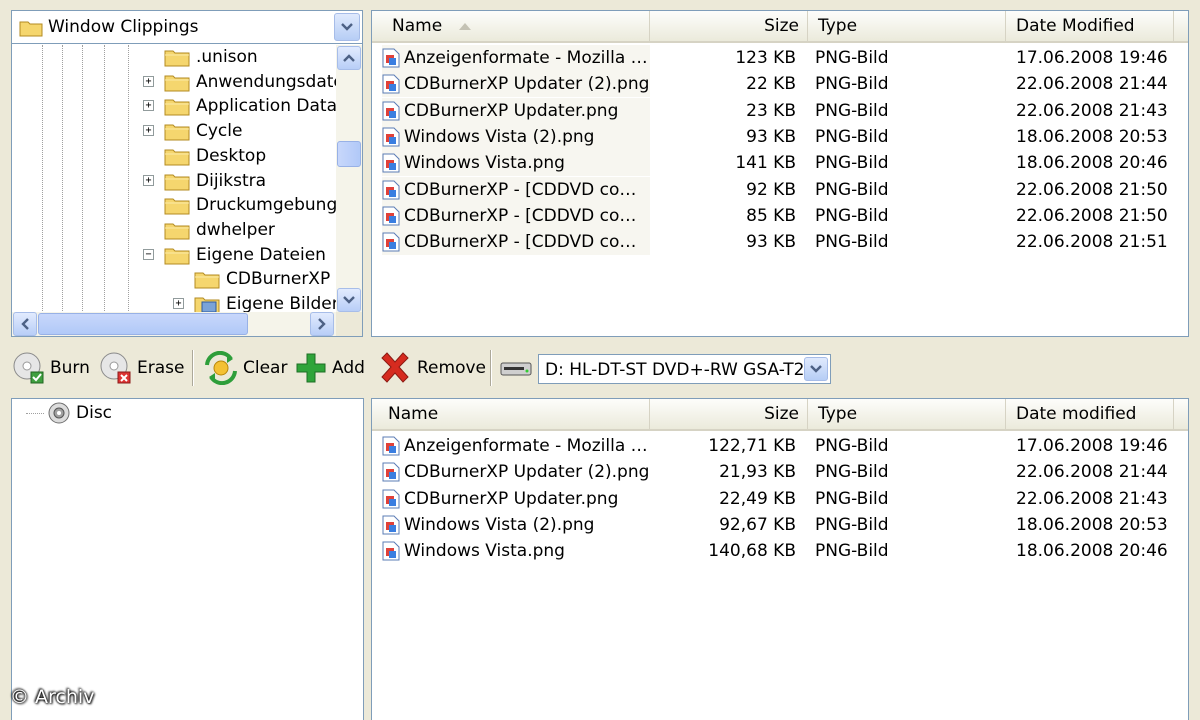  Describe the element at coordinates (51, 368) in the screenshot. I see `burn-button: Burn` at that location.